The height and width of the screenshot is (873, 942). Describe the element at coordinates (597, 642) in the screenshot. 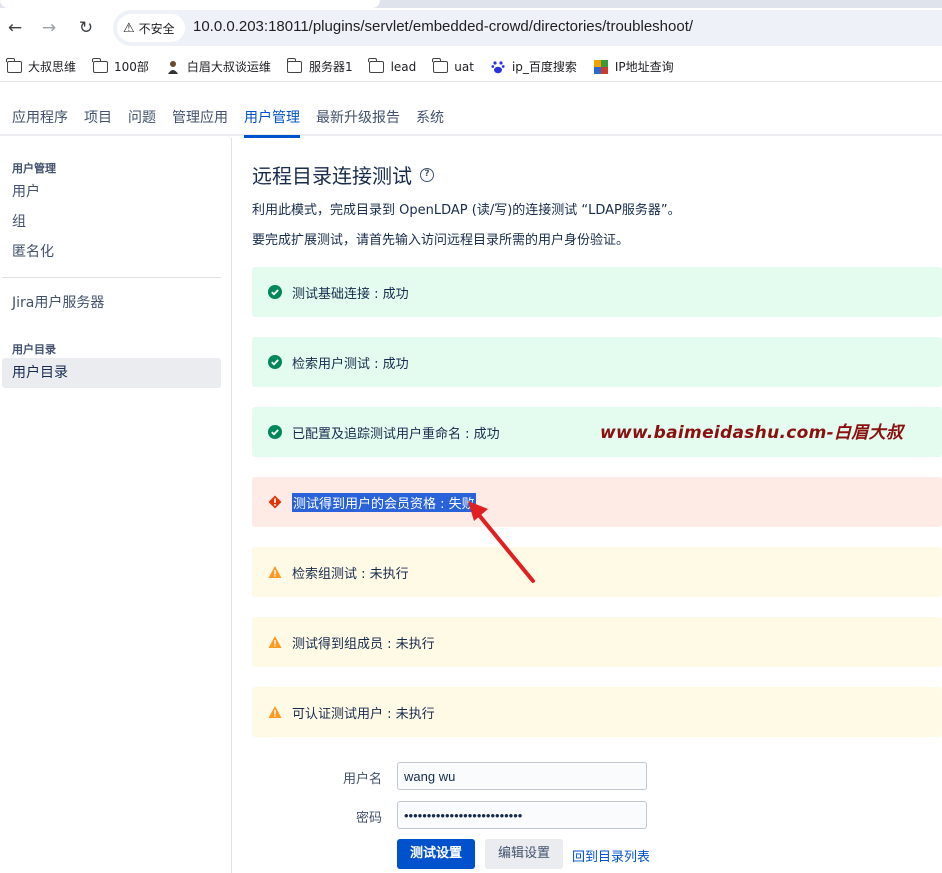

I see `result-group-members: 测试得到组成员 : 未执行` at that location.